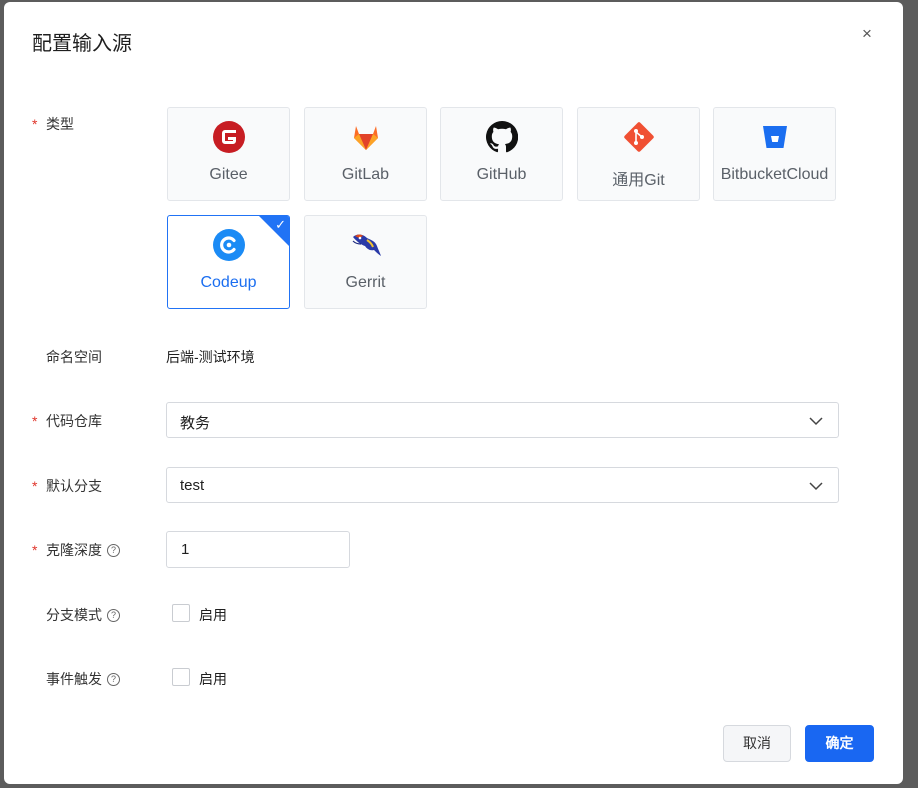 The height and width of the screenshot is (788, 918). I want to click on namespace-label-row: 命名空间, so click(67, 357).